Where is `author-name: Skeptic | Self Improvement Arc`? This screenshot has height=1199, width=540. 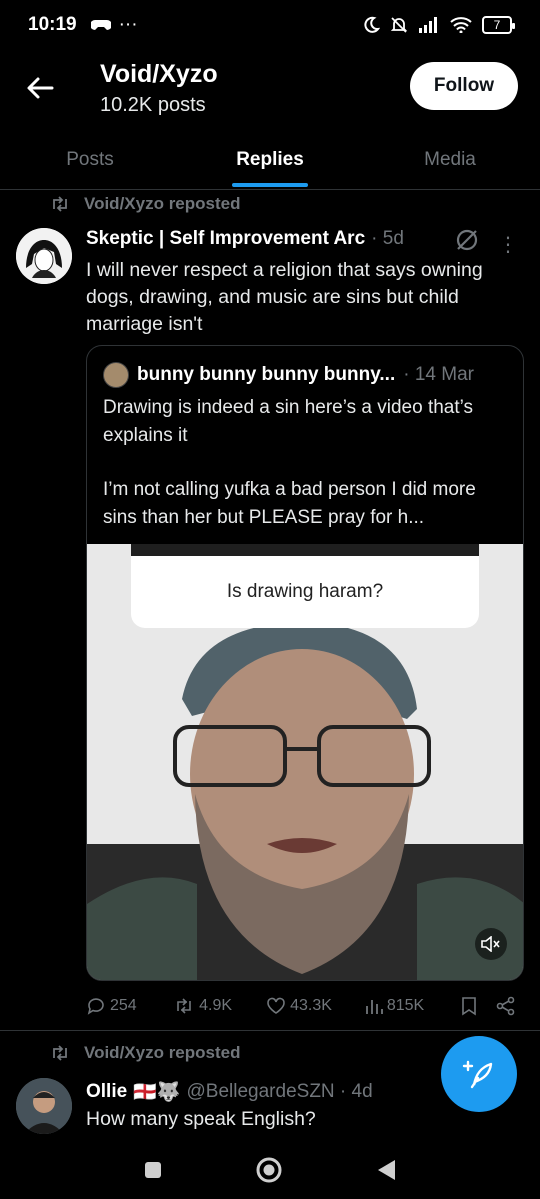
author-name: Skeptic | Self Improvement Arc is located at coordinates (225, 239).